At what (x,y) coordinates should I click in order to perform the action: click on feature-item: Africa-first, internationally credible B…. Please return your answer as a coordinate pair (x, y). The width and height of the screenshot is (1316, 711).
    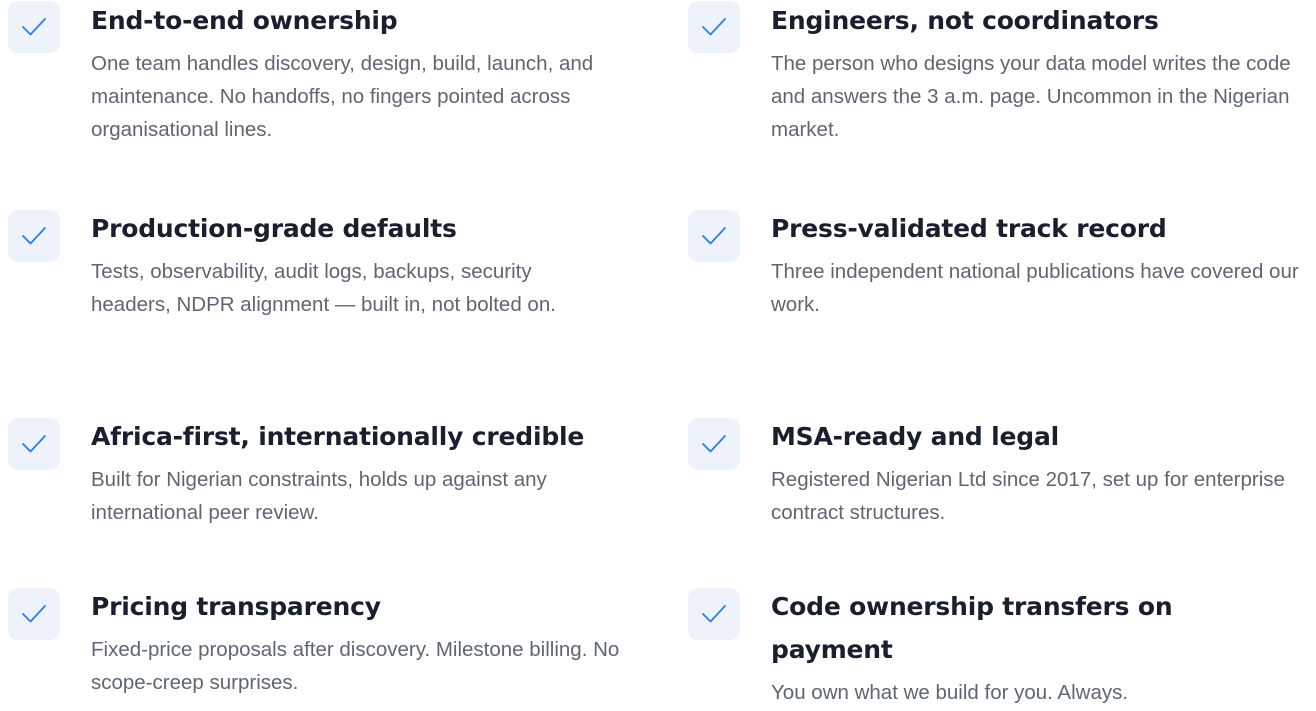
    Looking at the image, I should click on (308, 486).